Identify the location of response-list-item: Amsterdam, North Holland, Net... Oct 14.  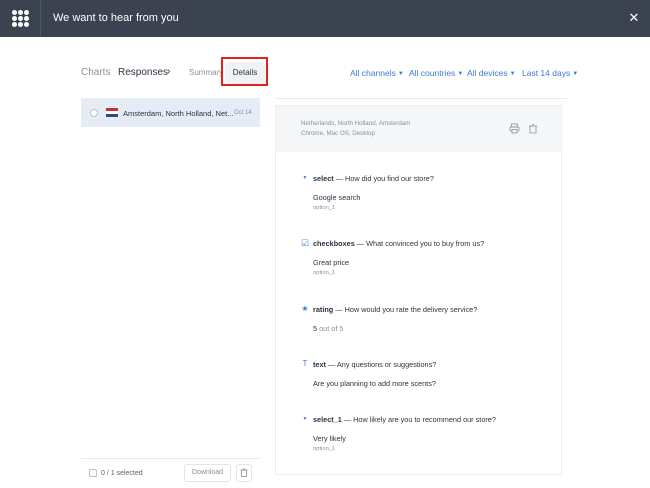
(170, 113).